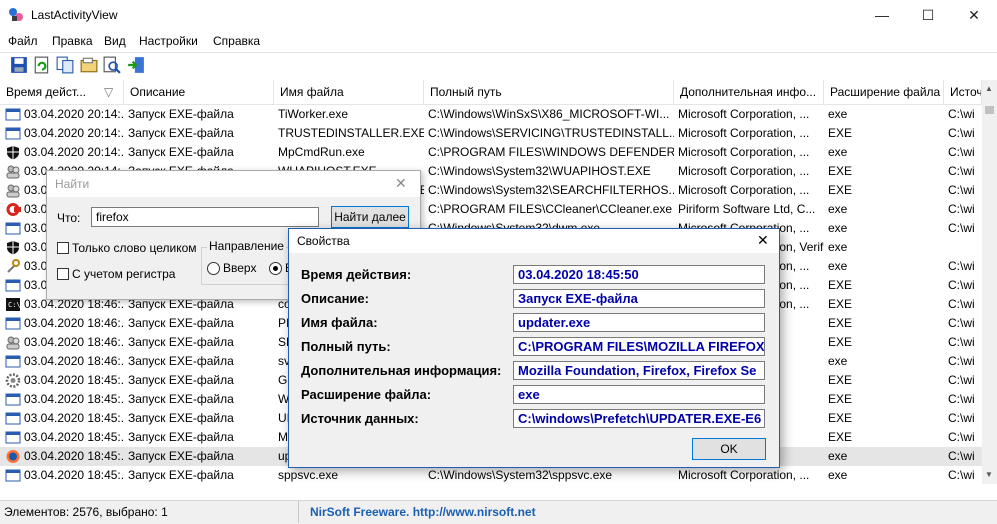 This screenshot has height=524, width=997. Describe the element at coordinates (423, 512) in the screenshot. I see `nirsoft-link: NirSoft Freeware. http://www.nirsoft.net` at that location.